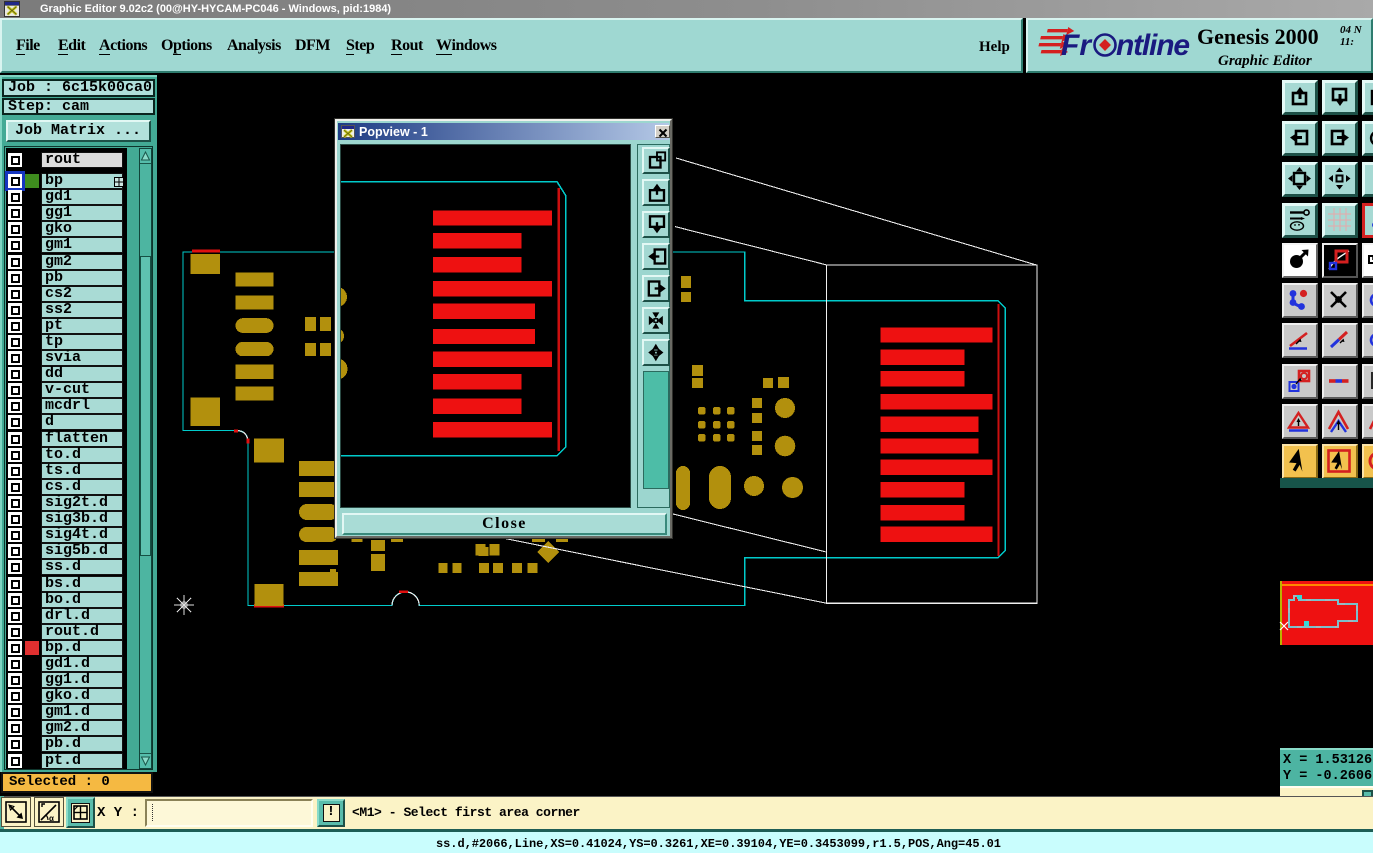  What do you see at coordinates (51, 818) in the screenshot?
I see `svg-text: α` at bounding box center [51, 818].